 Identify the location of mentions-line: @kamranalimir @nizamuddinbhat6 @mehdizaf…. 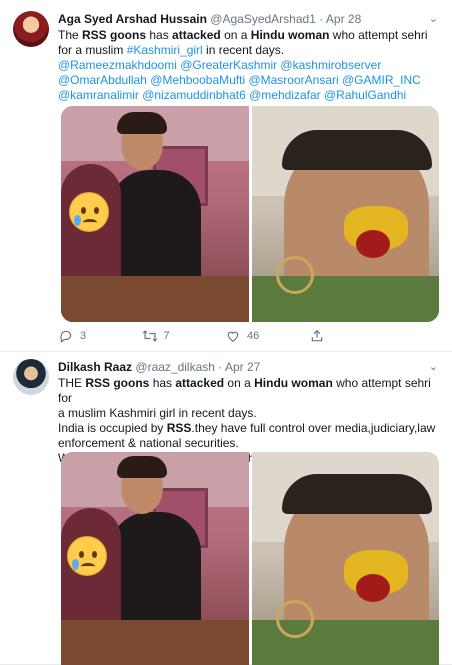
(249, 95).